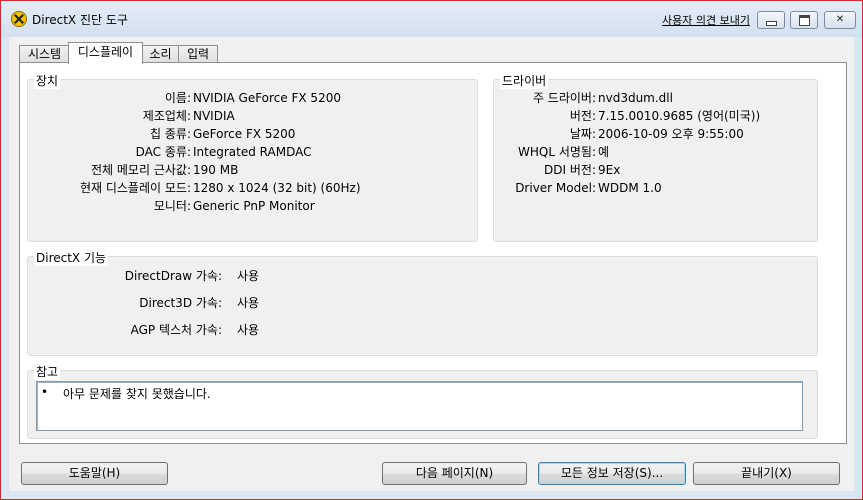  What do you see at coordinates (706, 20) in the screenshot?
I see `feedback-link: 사용자 의견 보내기` at bounding box center [706, 20].